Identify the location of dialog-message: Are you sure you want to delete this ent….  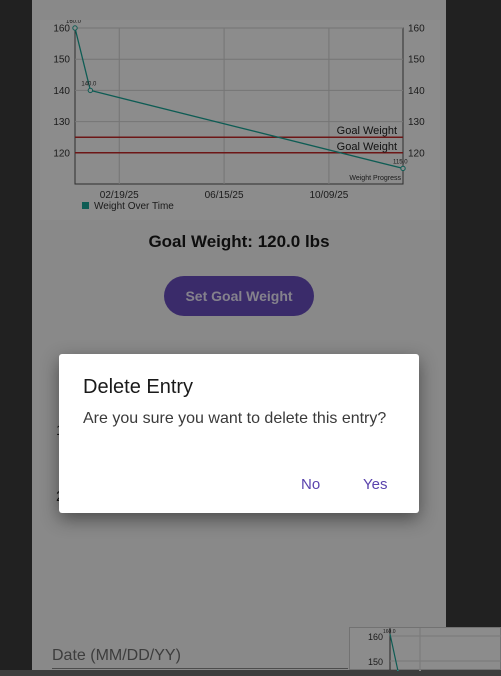
(235, 418).